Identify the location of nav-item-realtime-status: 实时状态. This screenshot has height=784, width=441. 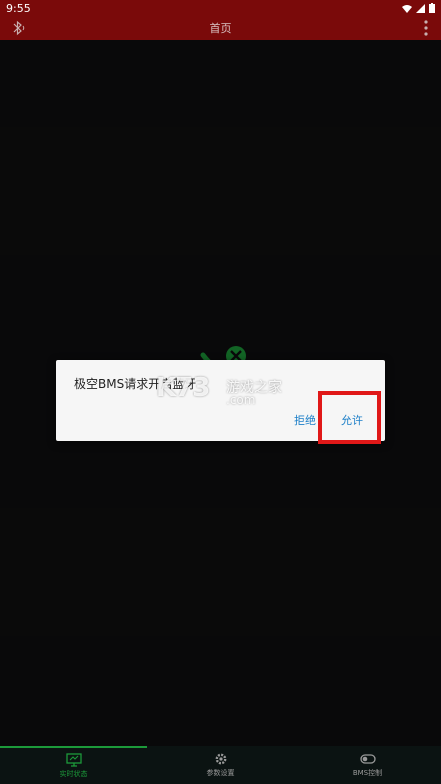
(73, 765).